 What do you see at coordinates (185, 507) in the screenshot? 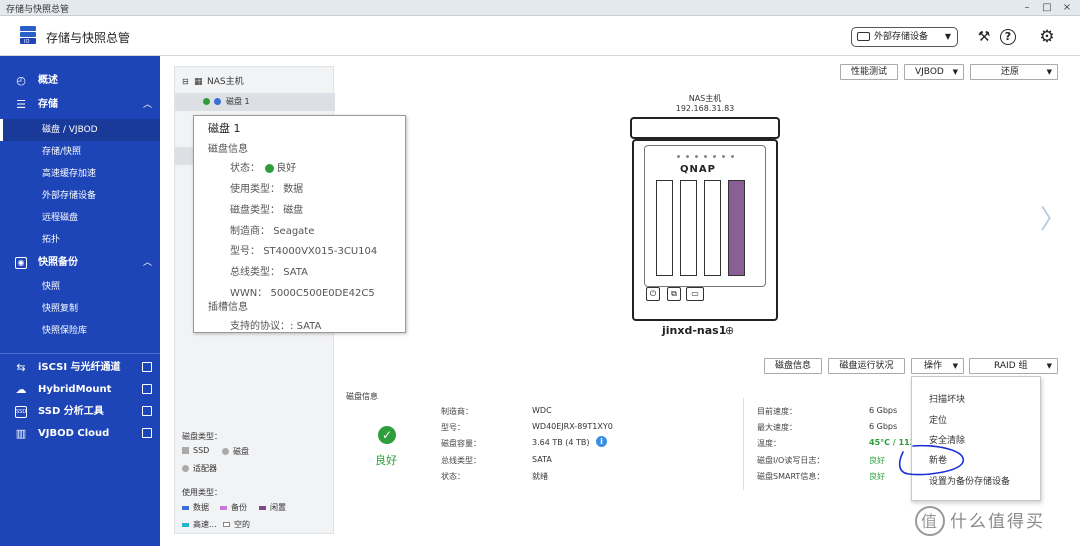
I see `data-bar-icon` at bounding box center [185, 507].